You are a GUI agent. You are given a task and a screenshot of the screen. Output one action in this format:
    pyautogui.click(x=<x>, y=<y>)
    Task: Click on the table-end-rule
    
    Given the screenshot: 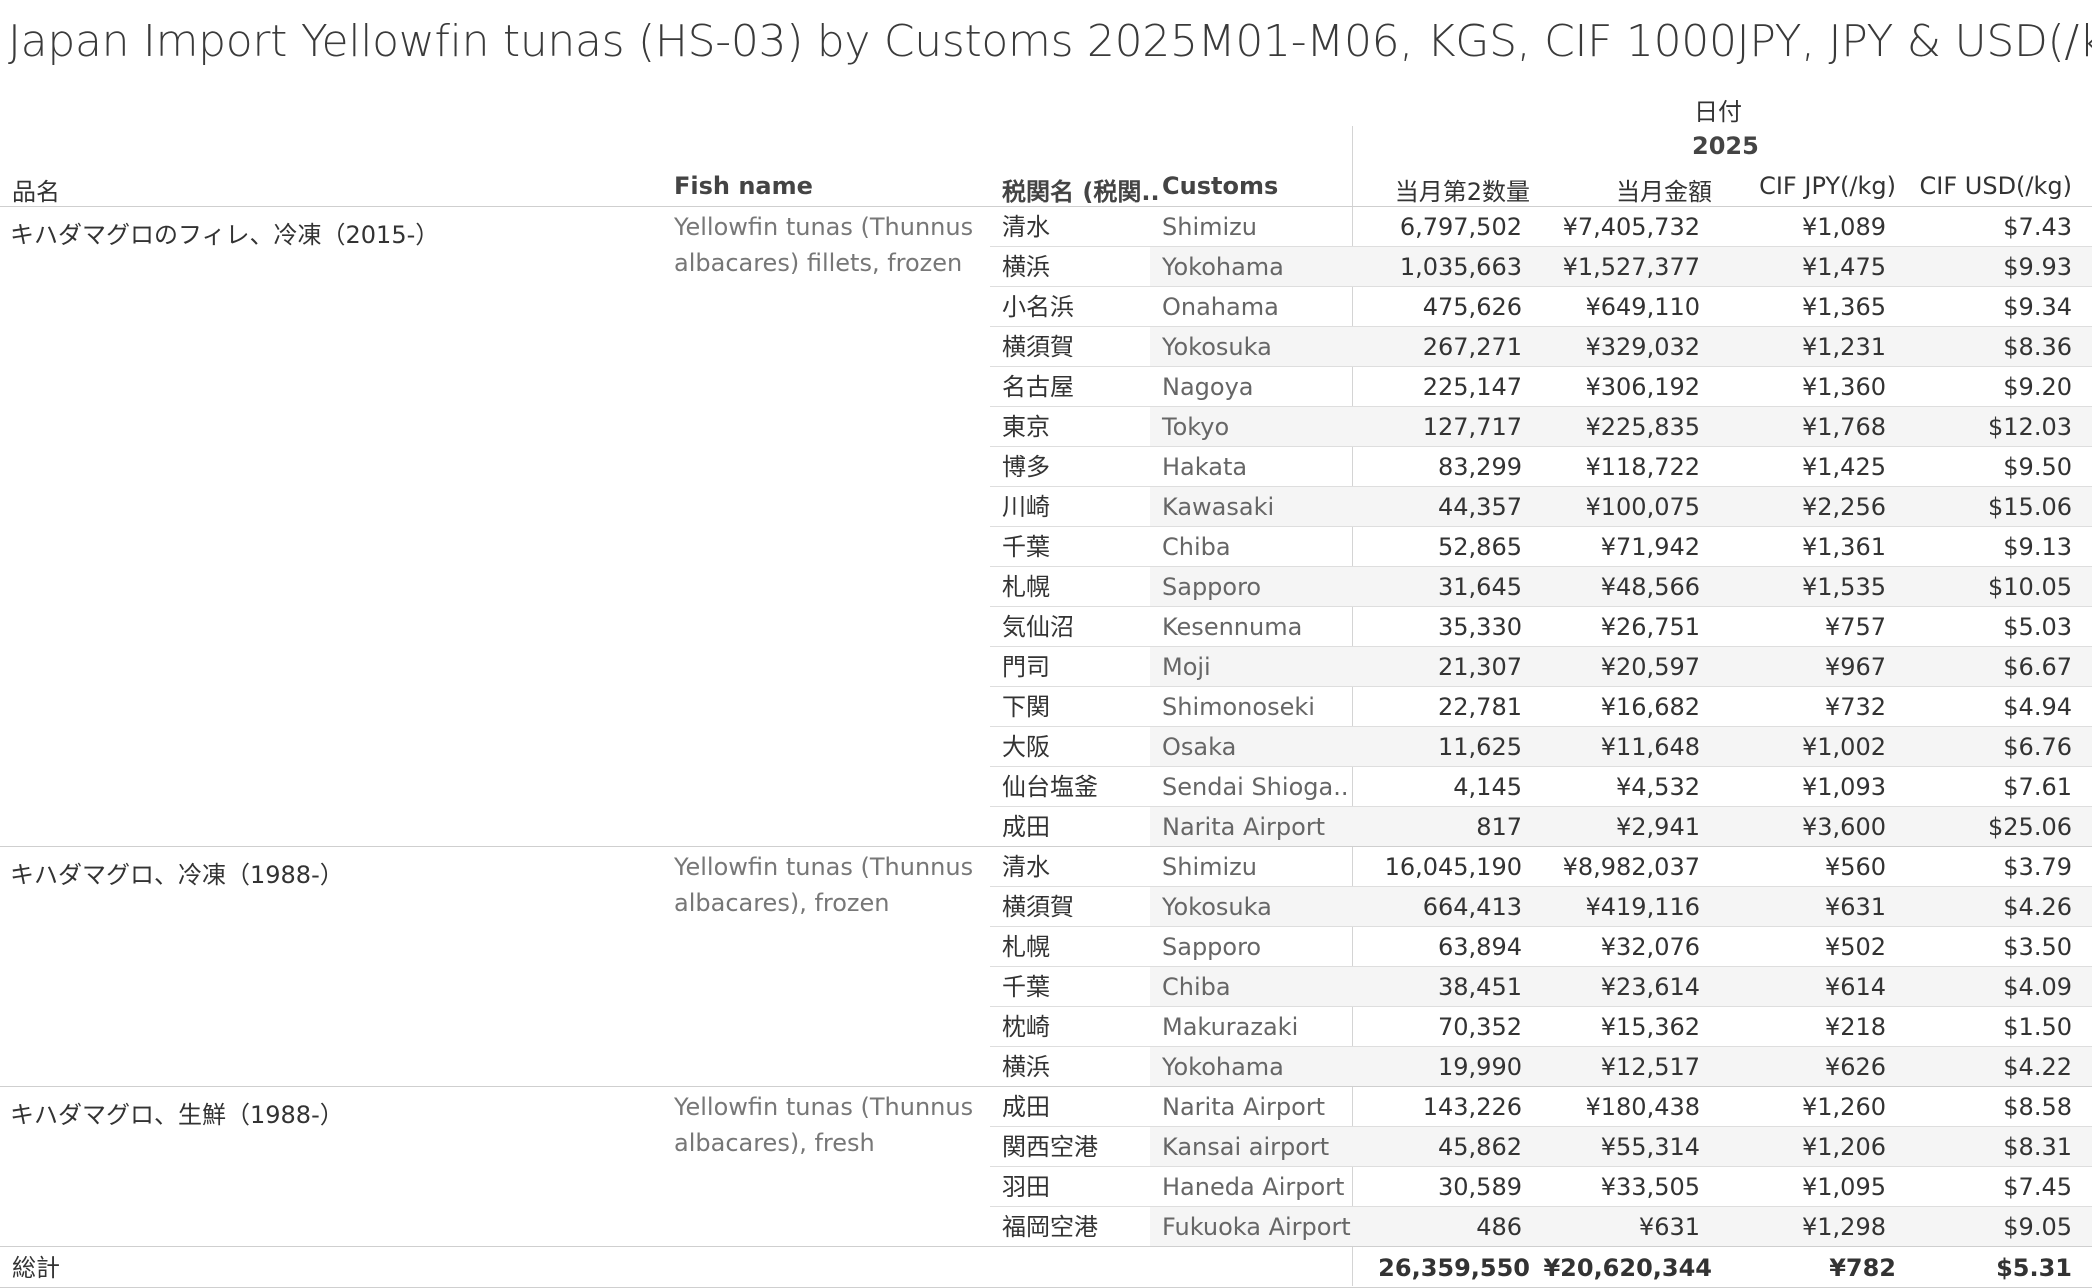 What is the action you would take?
    pyautogui.click(x=1046, y=1246)
    